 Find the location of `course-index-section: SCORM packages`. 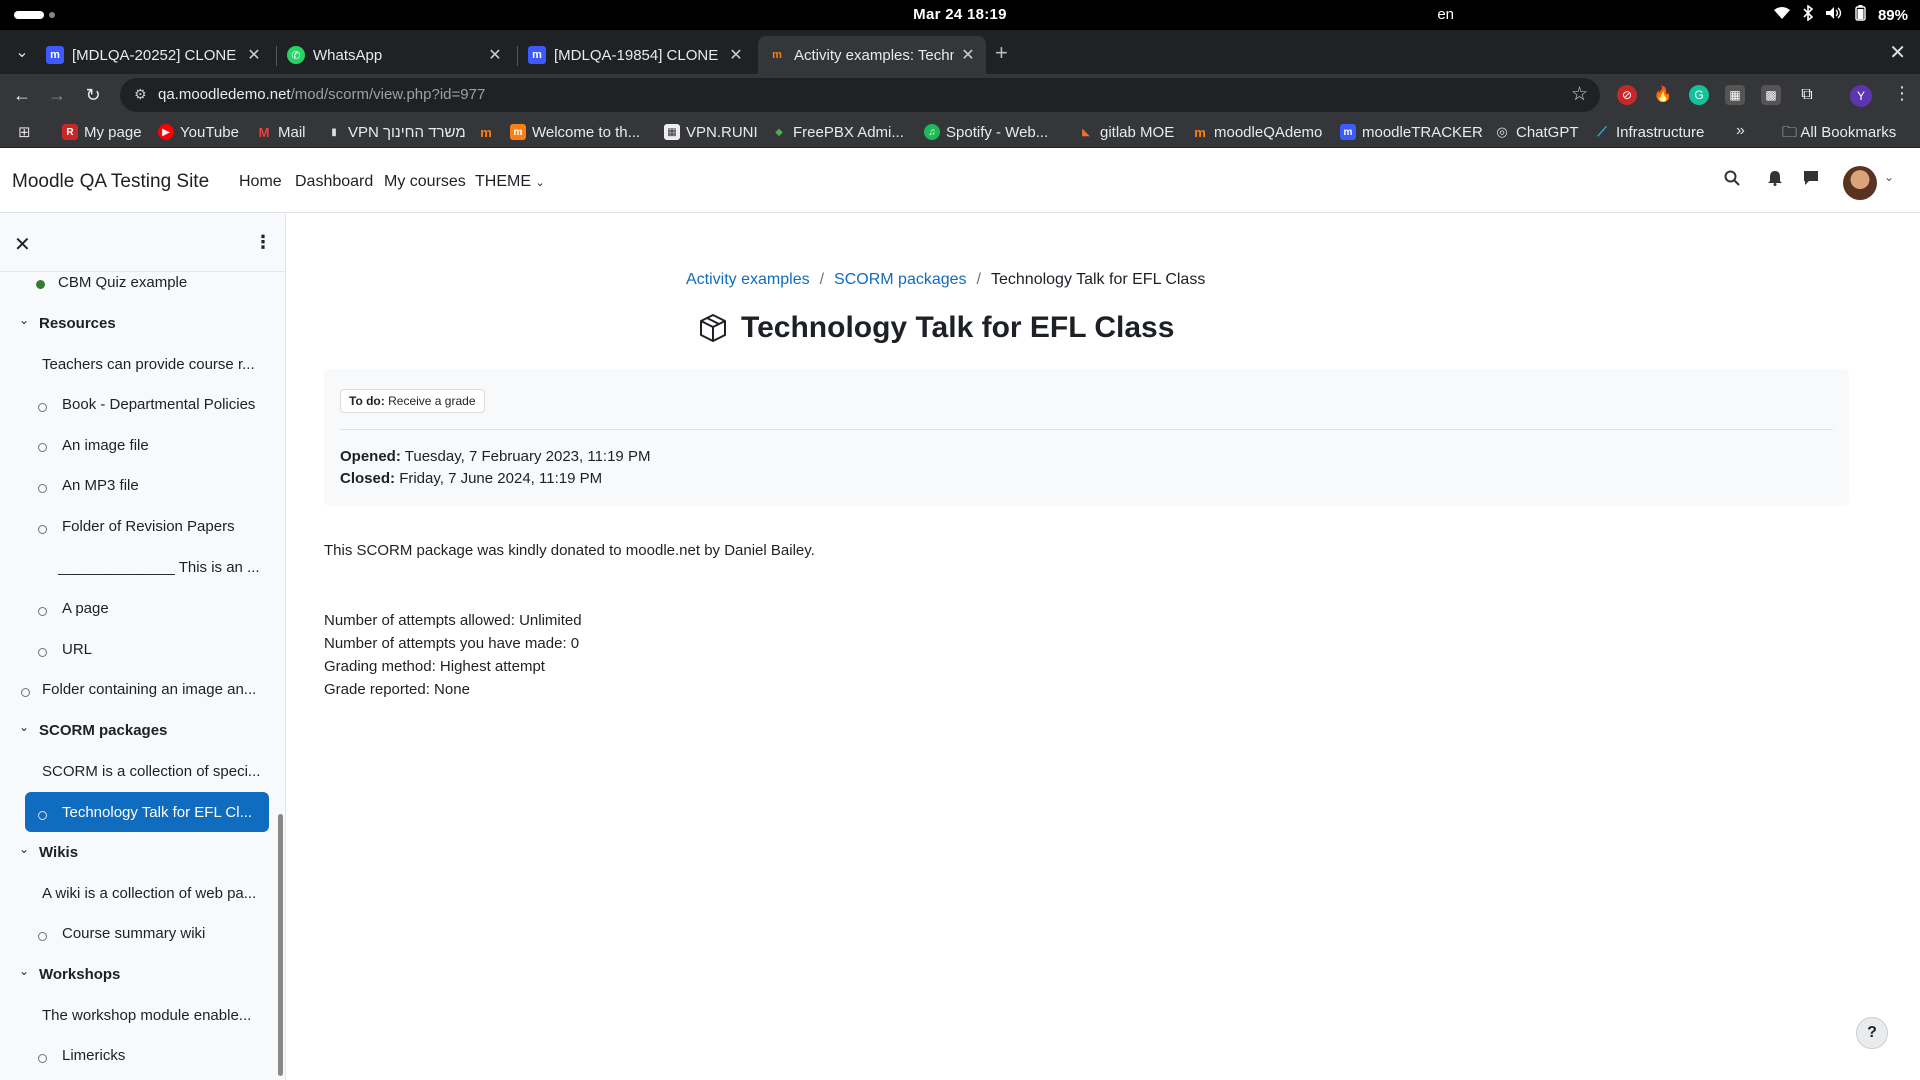

course-index-section: SCORM packages is located at coordinates (149, 730).